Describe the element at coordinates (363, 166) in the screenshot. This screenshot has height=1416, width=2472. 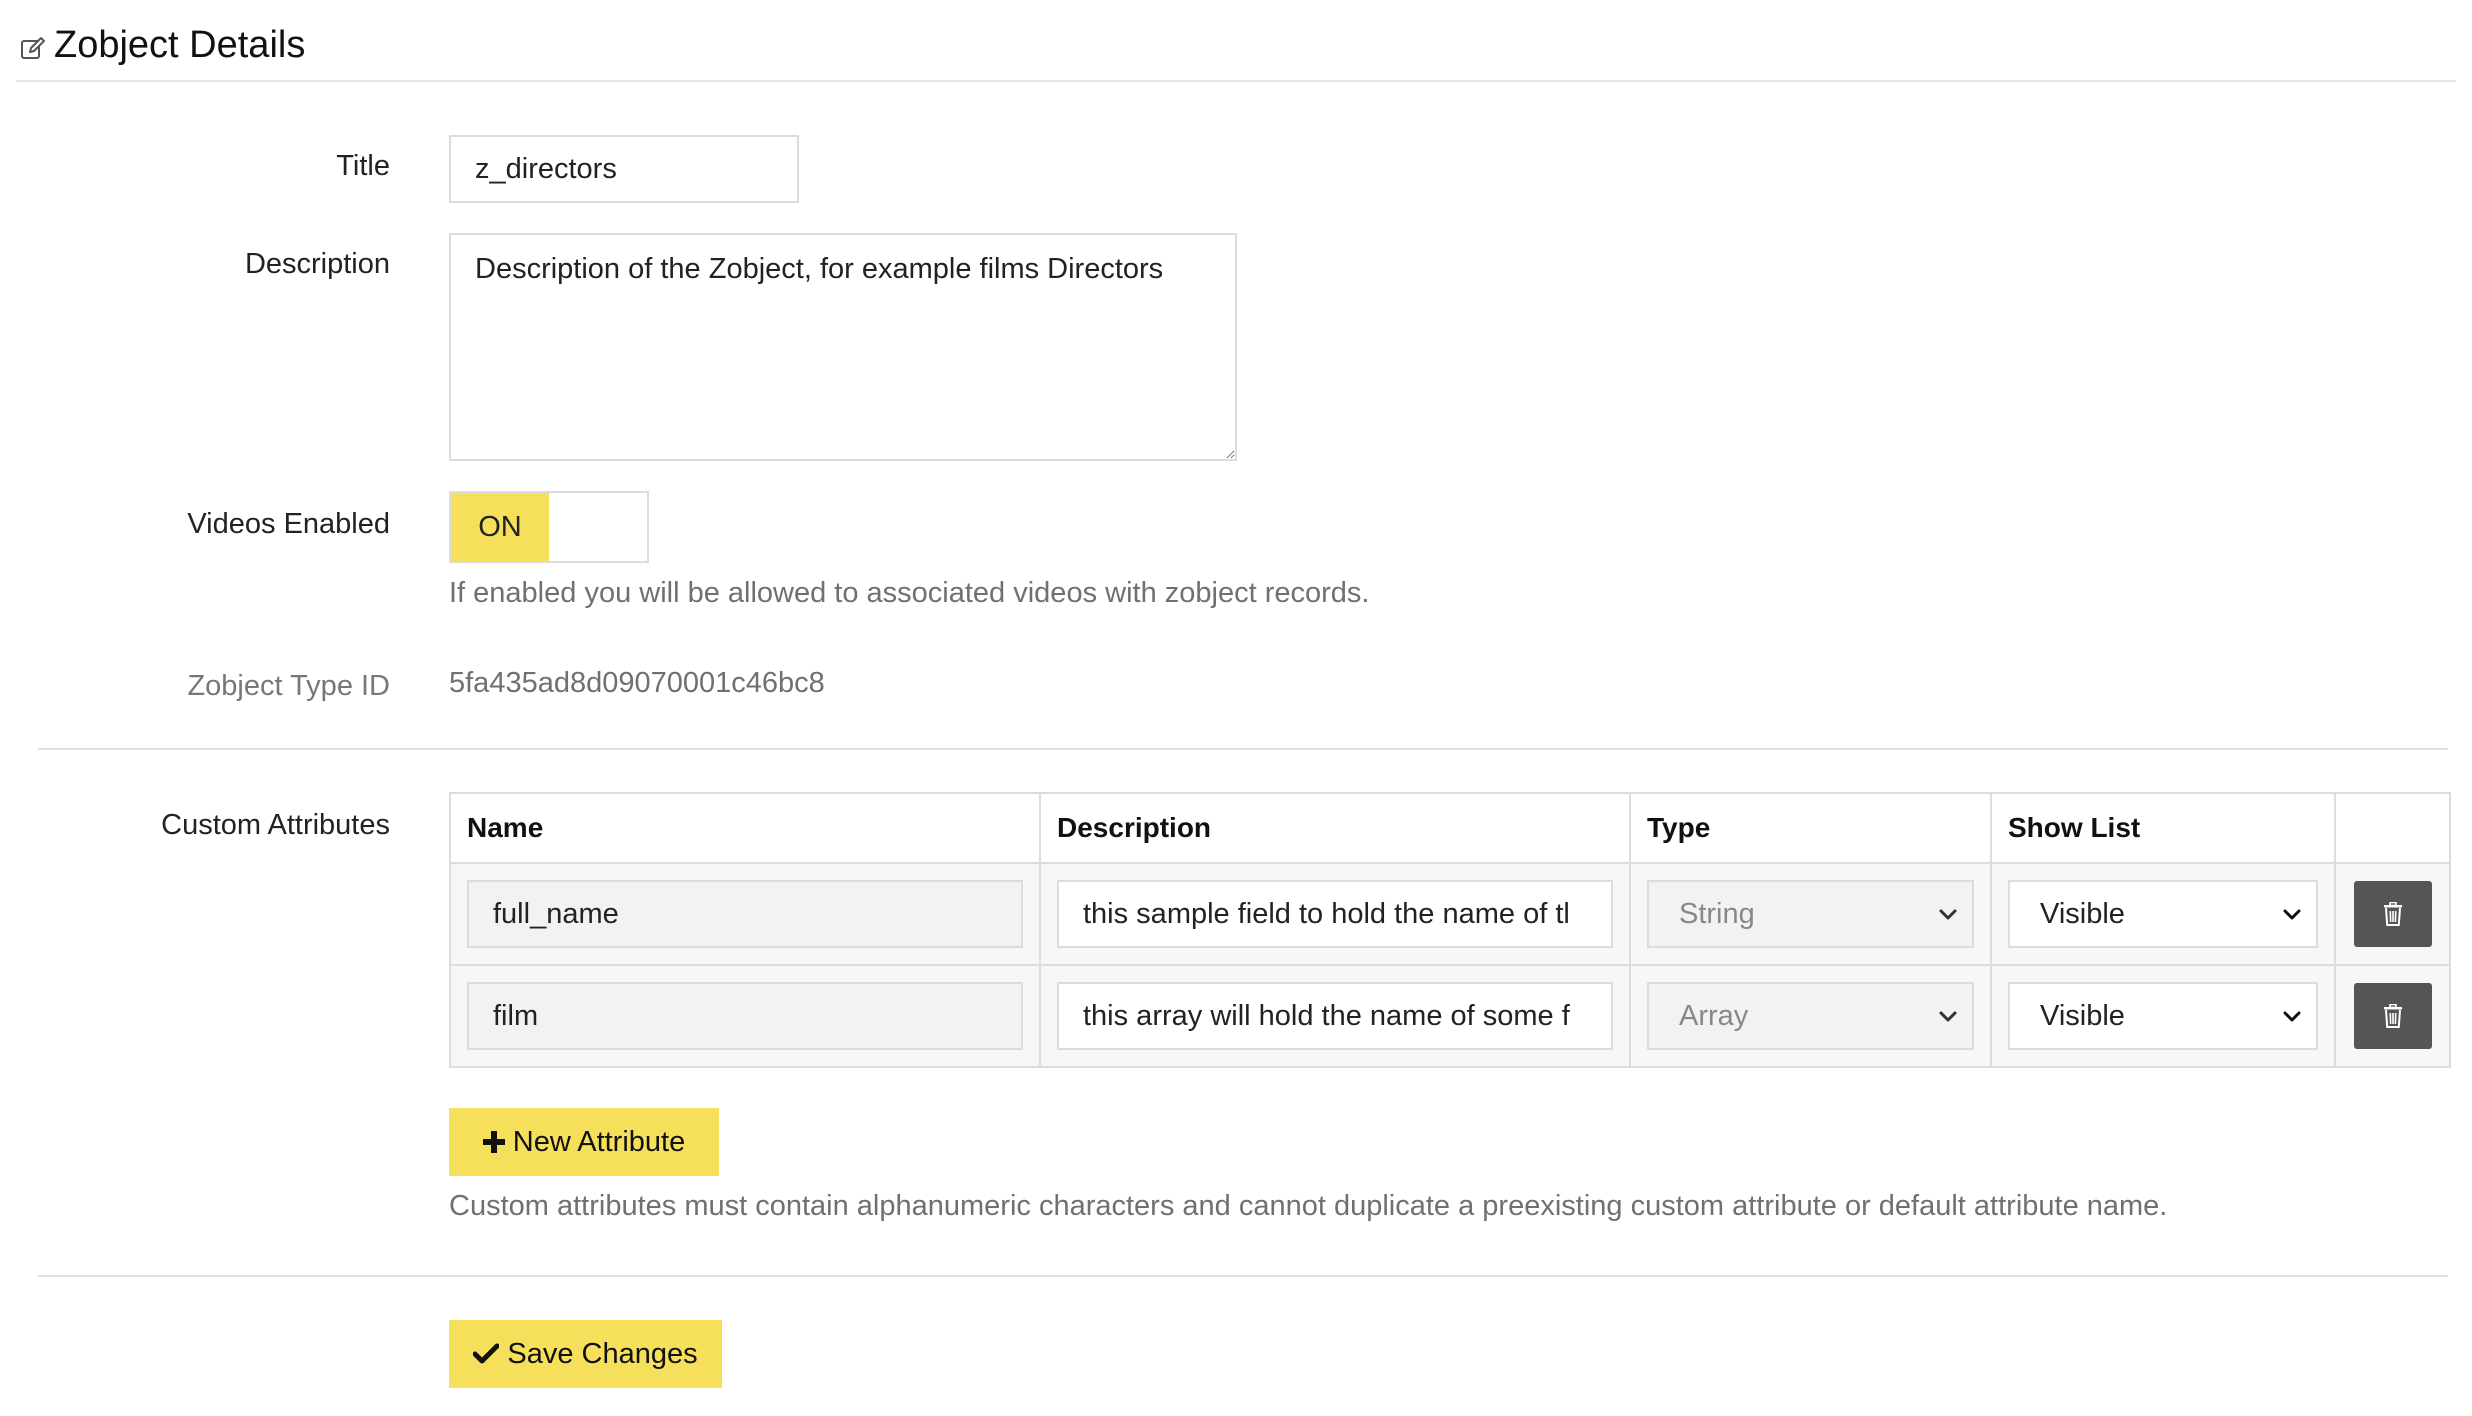
I see `title-label: Title` at that location.